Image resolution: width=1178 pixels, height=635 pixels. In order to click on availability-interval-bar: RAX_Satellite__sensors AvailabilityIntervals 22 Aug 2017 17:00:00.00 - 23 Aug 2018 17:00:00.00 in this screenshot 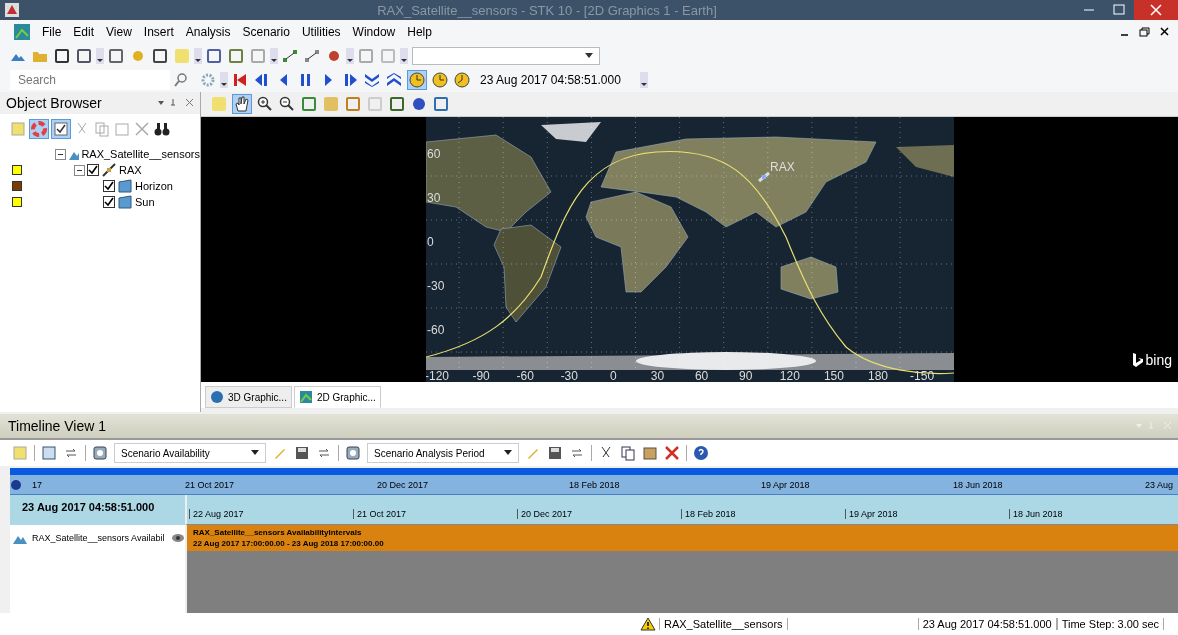, I will do `click(681, 538)`.